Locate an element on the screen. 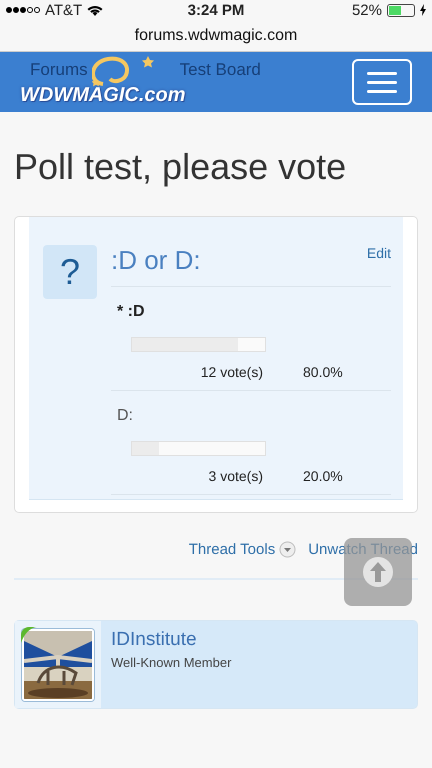 The height and width of the screenshot is (768, 432). edit-link: Edit is located at coordinates (378, 260).